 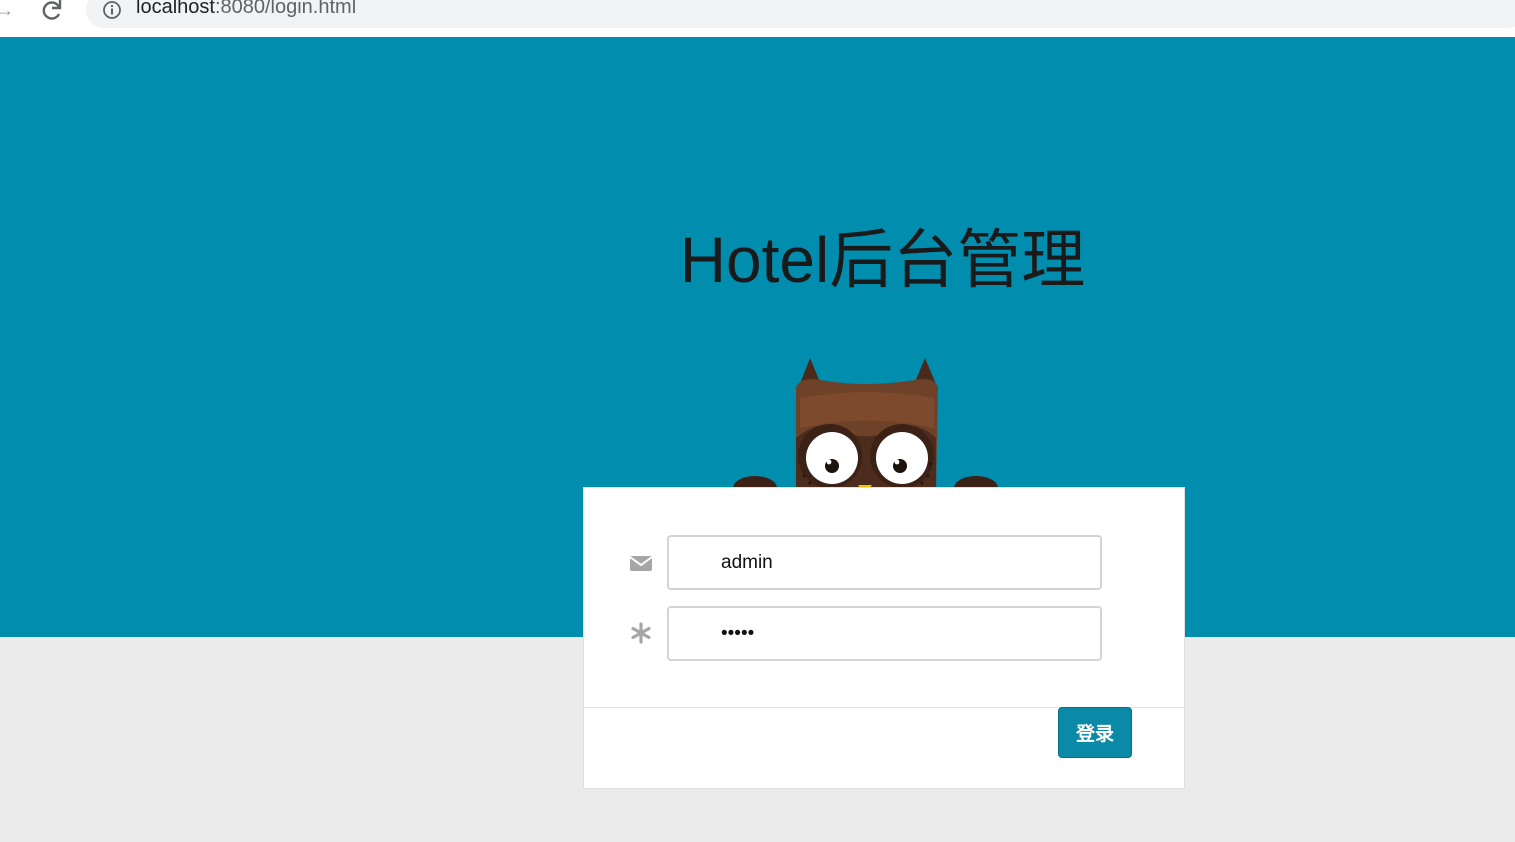 What do you see at coordinates (175, 9) in the screenshot?
I see `url-host: localhost` at bounding box center [175, 9].